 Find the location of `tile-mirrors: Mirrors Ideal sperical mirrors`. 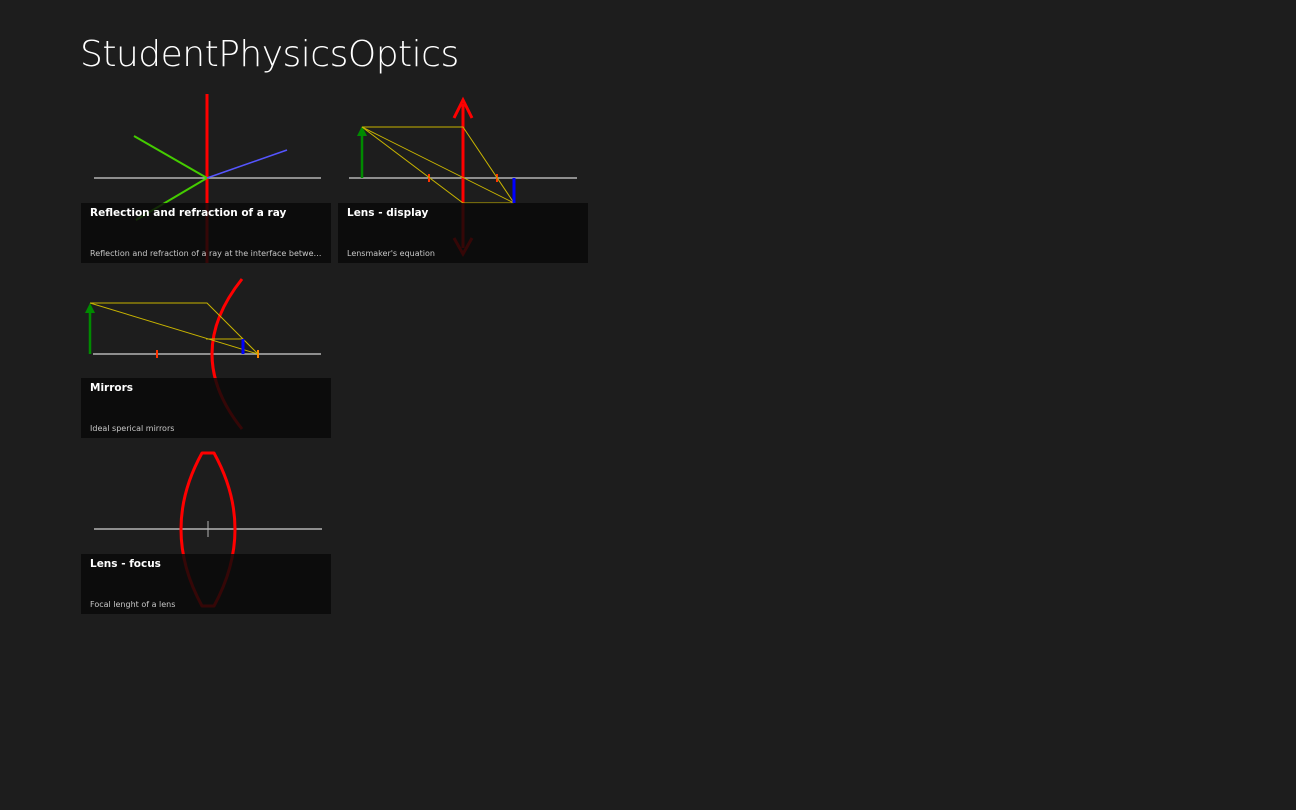

tile-mirrors: Mirrors Ideal sperical mirrors is located at coordinates (206, 350).